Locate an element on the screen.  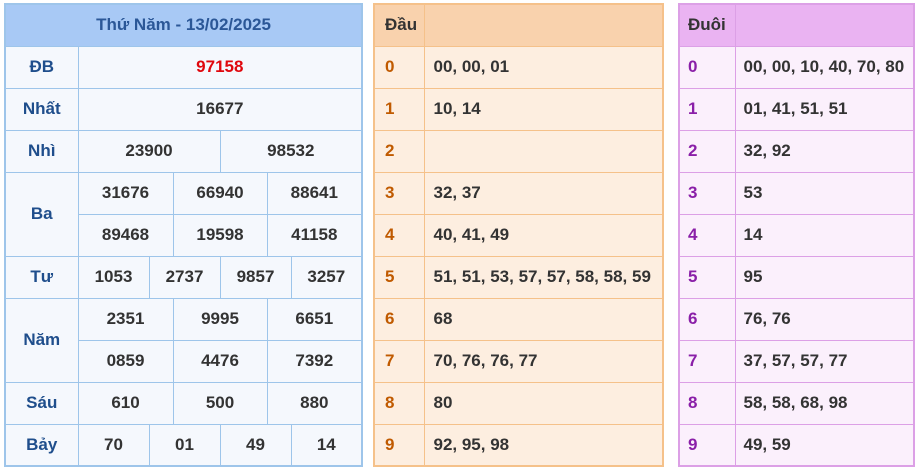
dau-header-blank is located at coordinates (543, 25).